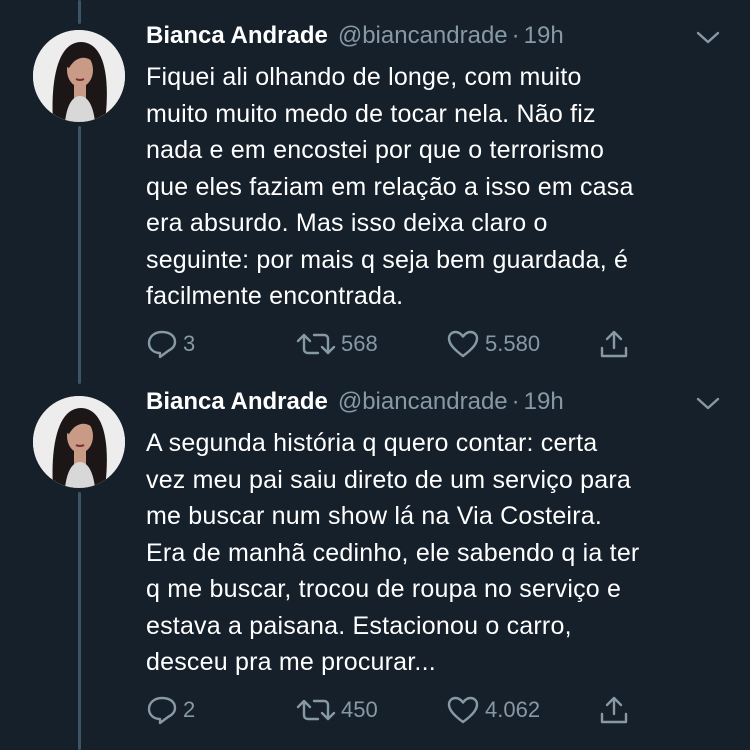 The height and width of the screenshot is (750, 750). What do you see at coordinates (396, 710) in the screenshot?
I see `tweet-actions: 2 450 4.062` at bounding box center [396, 710].